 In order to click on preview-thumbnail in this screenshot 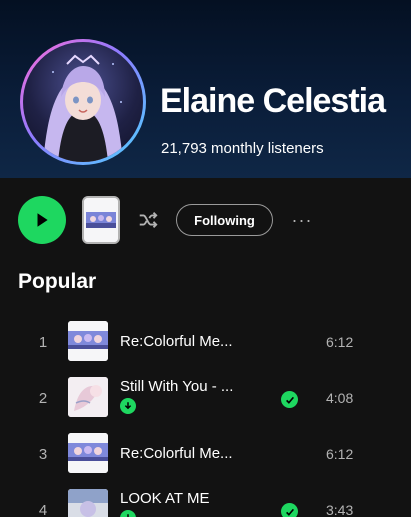, I will do `click(101, 220)`.